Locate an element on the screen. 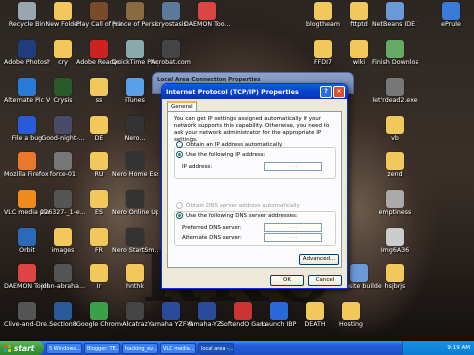 The width and height of the screenshot is (474, 355). alternate-dns-input: . . . is located at coordinates (293, 237).